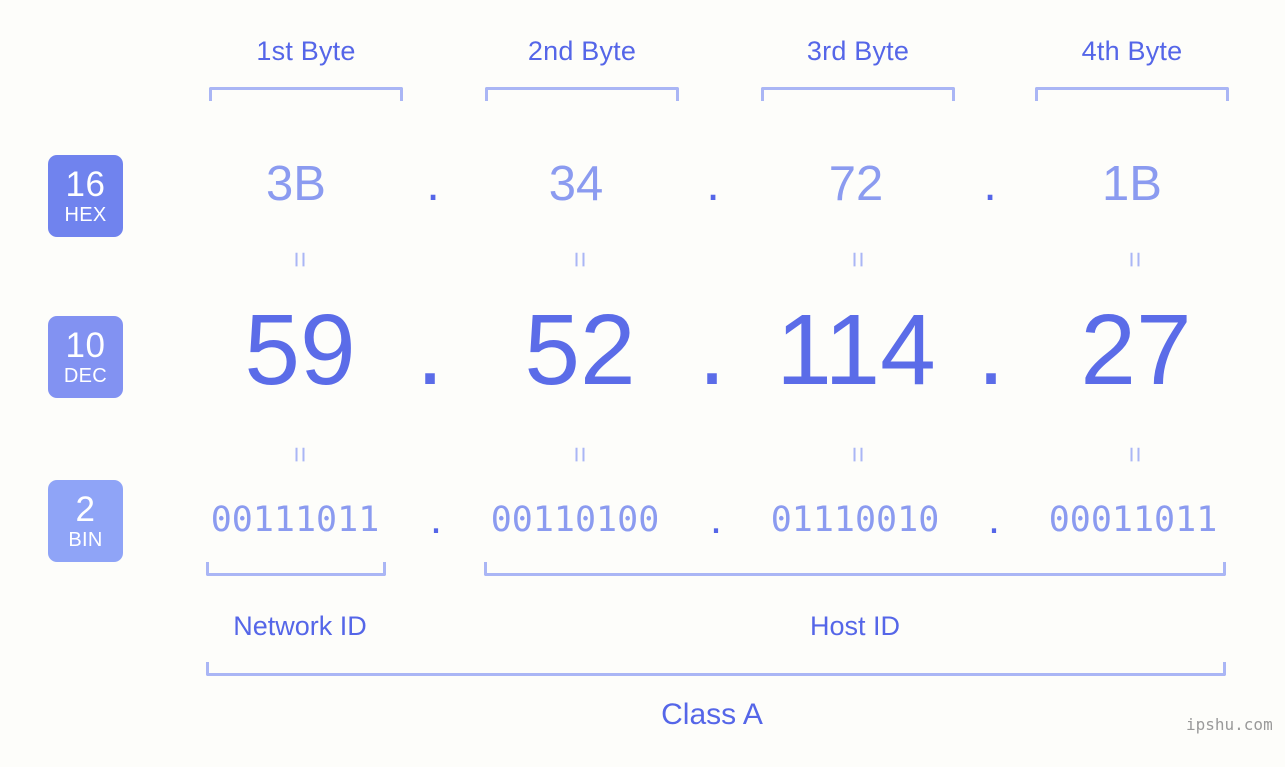 Image resolution: width=1285 pixels, height=767 pixels. I want to click on badge-dec: 10 DEC, so click(85, 357).